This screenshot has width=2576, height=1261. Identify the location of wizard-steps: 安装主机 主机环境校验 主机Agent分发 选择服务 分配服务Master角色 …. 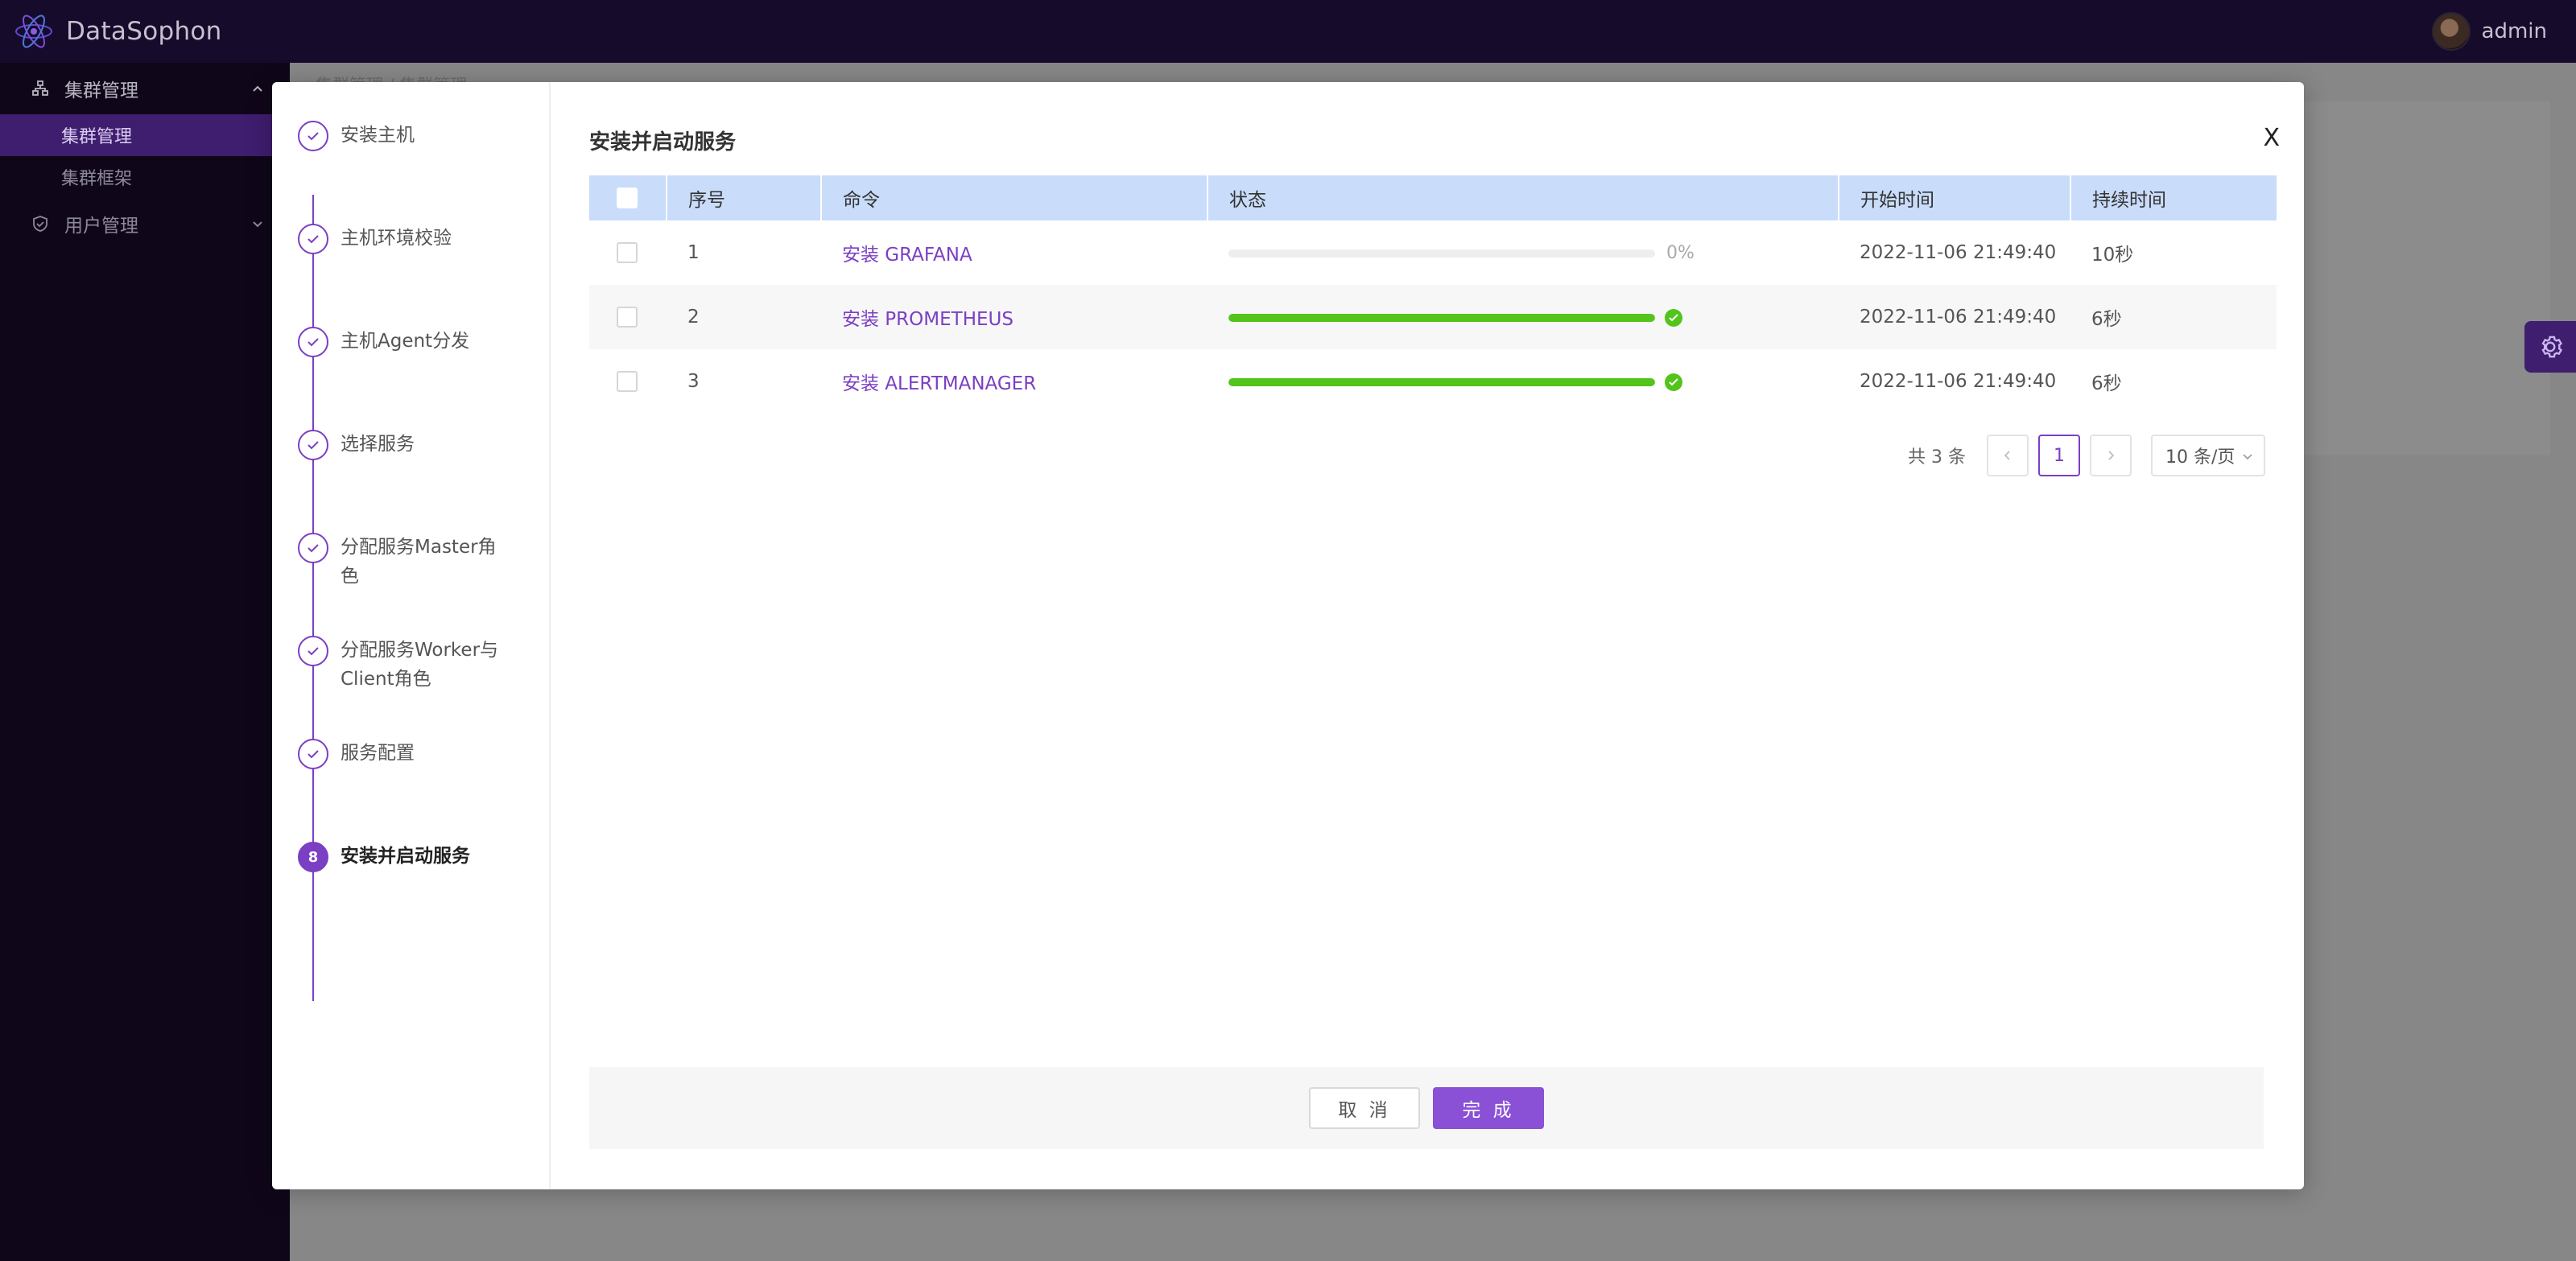
(411, 635).